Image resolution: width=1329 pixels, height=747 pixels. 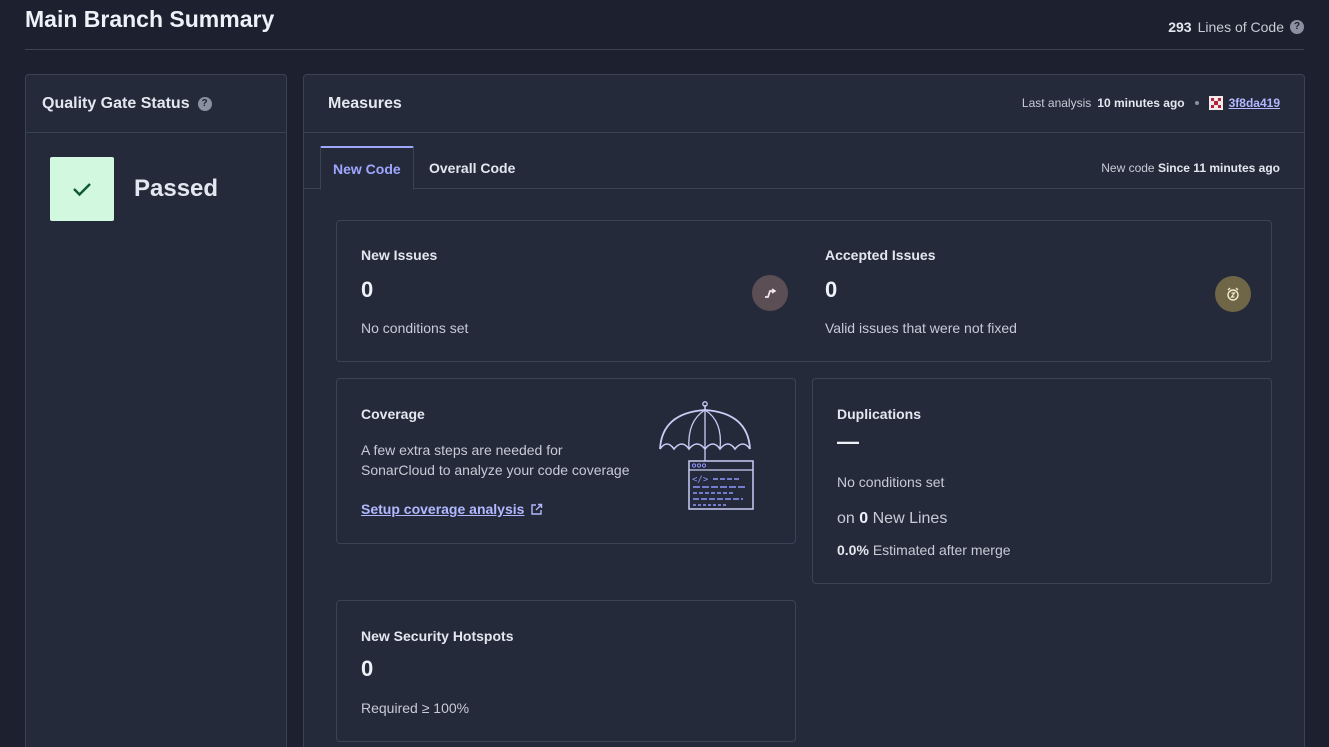 I want to click on hotspots-value: 0, so click(x=367, y=669).